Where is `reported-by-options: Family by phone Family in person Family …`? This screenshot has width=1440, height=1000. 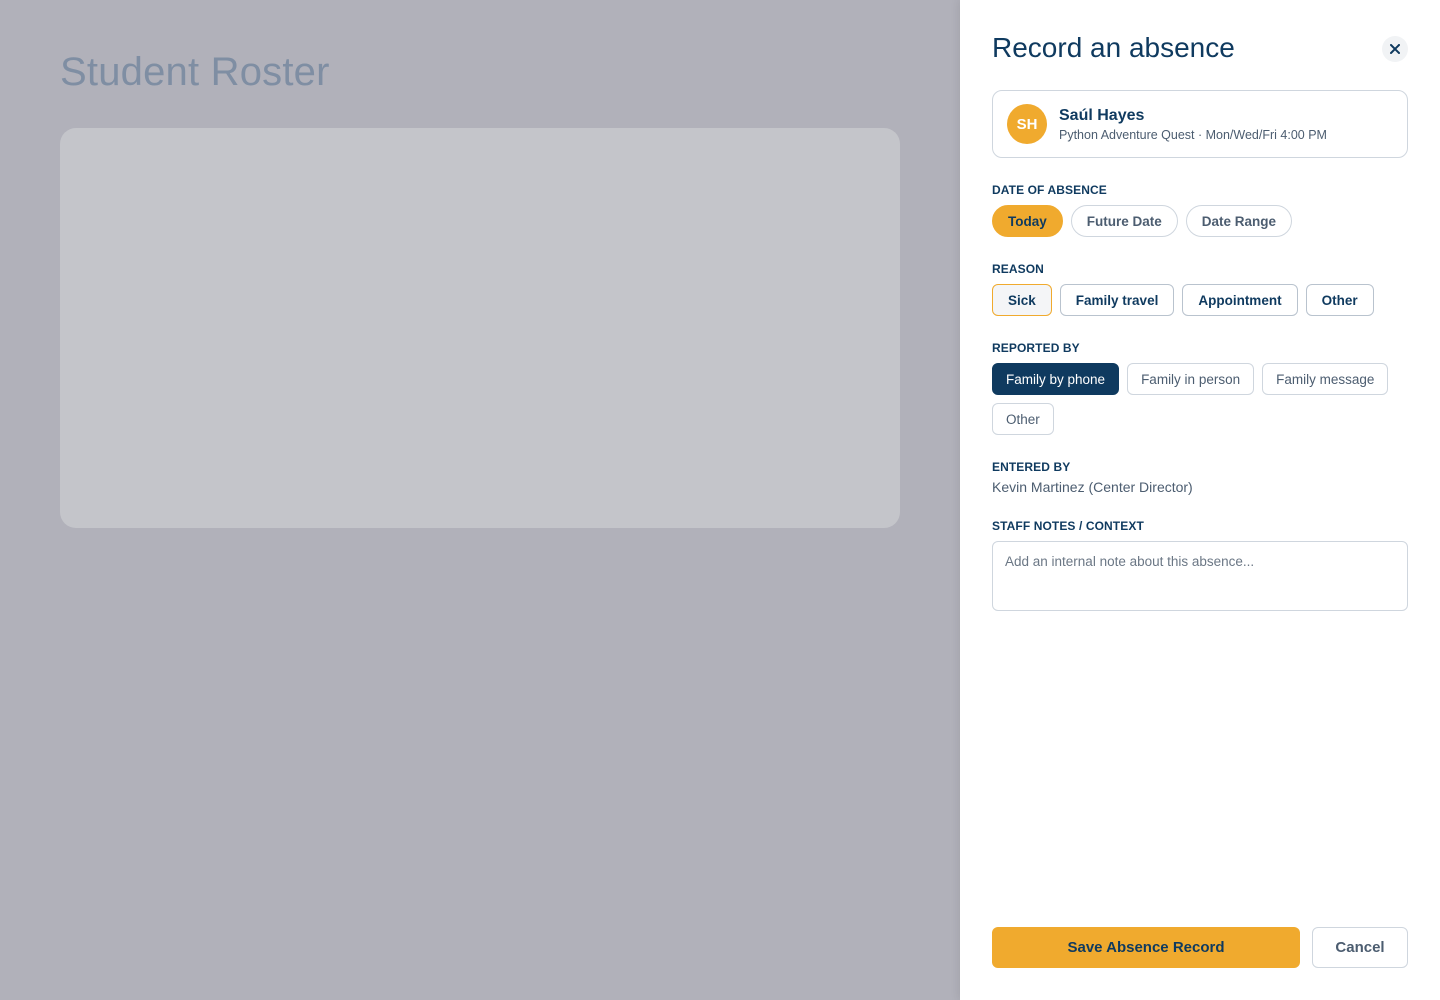
reported-by-options: Family by phone Family in person Family … is located at coordinates (1200, 399).